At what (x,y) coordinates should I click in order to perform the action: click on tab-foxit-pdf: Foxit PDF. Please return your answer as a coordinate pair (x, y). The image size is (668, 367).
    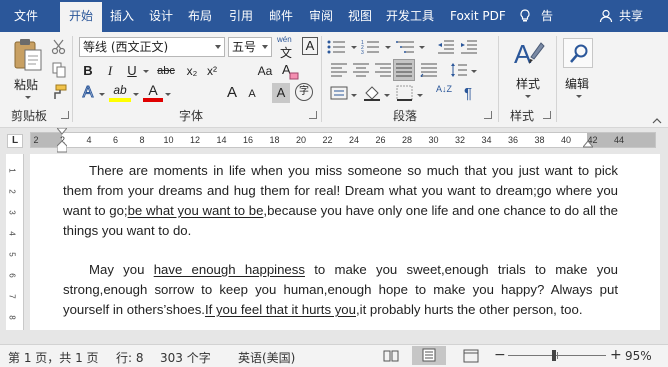
    Looking at the image, I should click on (478, 16).